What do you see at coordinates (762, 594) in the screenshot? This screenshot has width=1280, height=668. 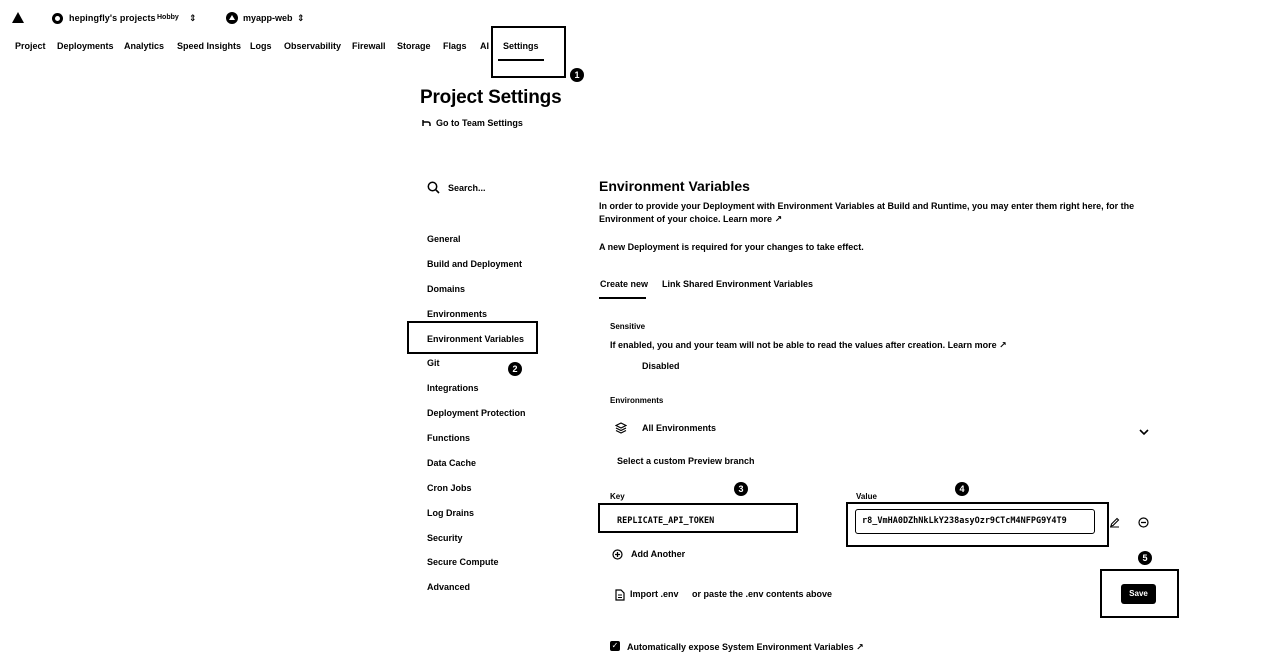 I see `paste-hint: or paste the .env contents above` at bounding box center [762, 594].